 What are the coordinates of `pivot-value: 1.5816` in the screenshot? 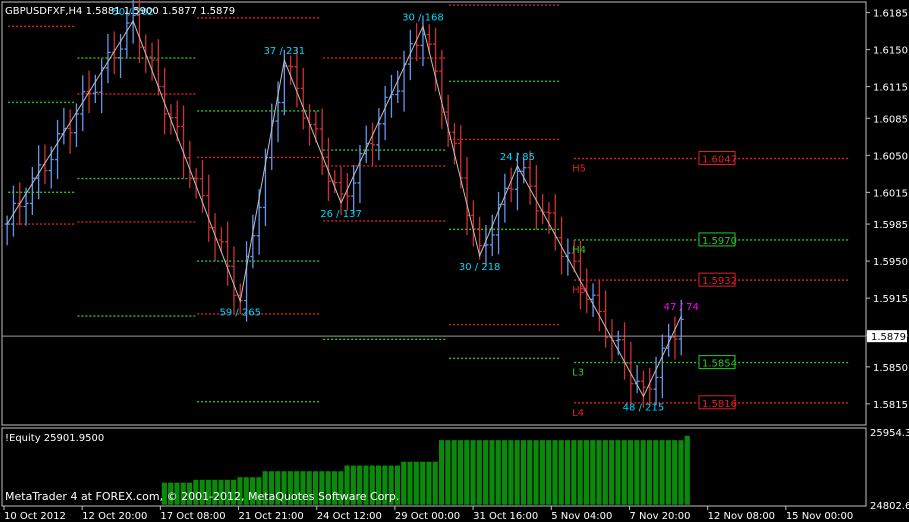 It's located at (719, 404).